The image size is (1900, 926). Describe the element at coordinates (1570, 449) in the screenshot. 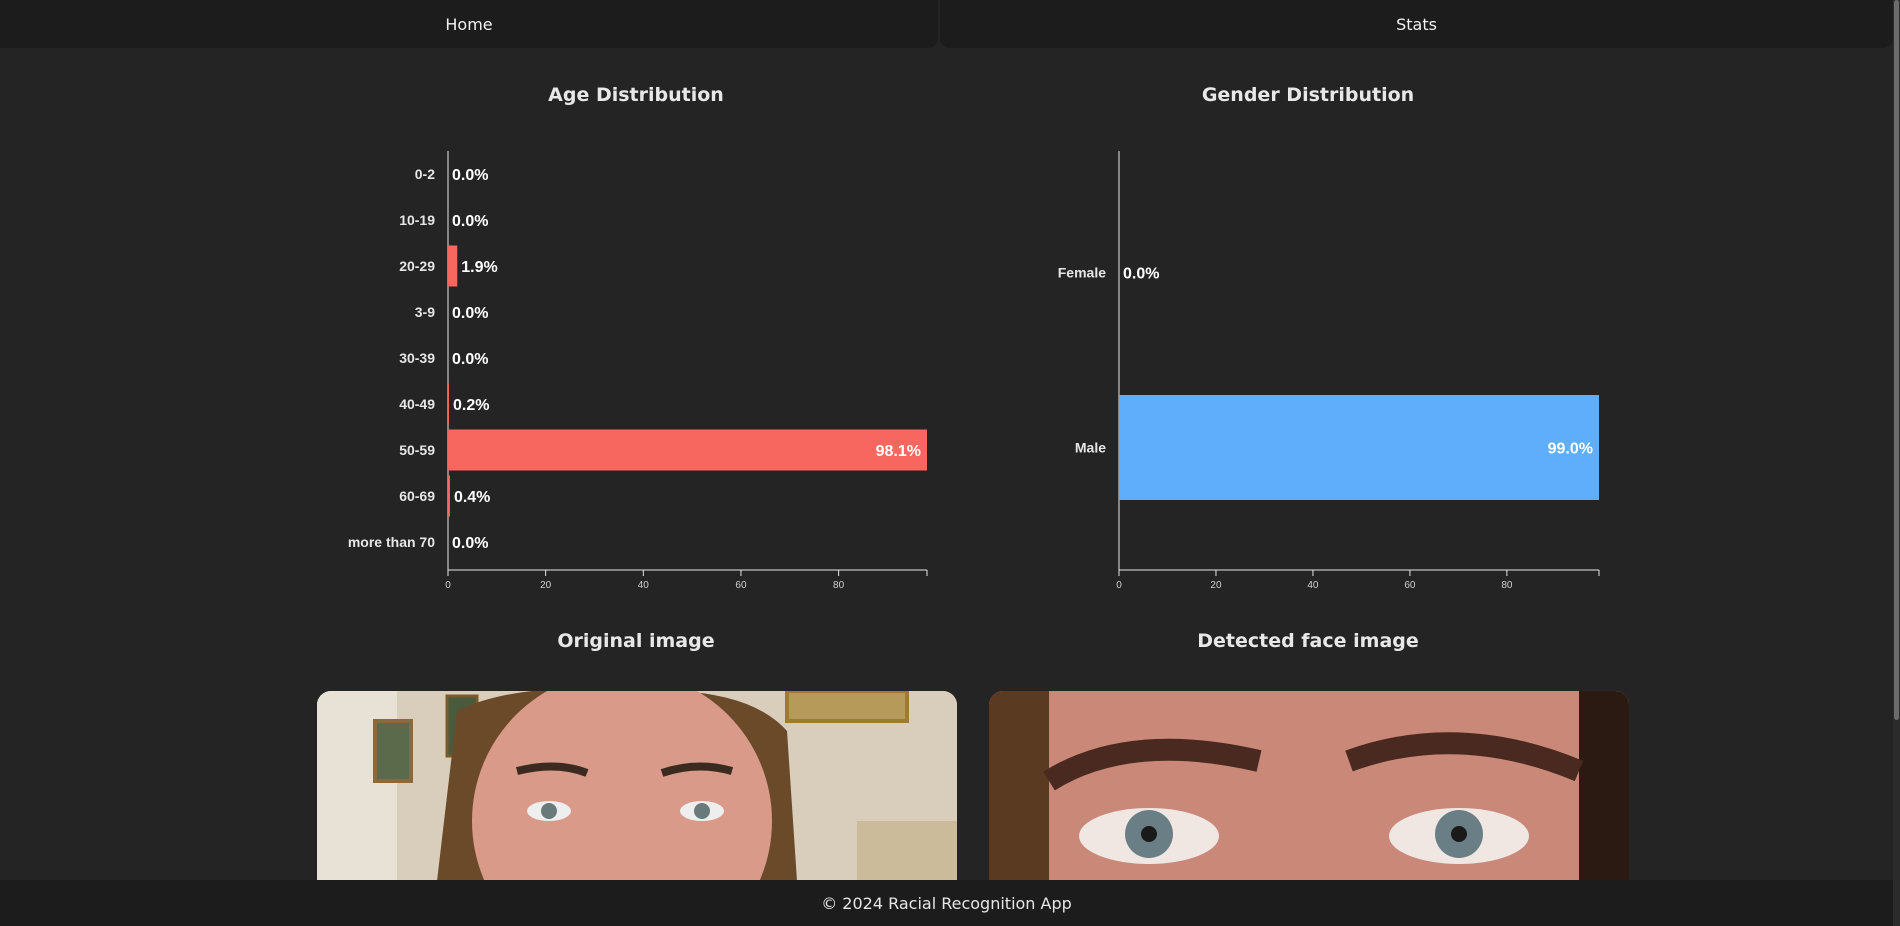

I see `gender-value-label: 99.0%` at that location.